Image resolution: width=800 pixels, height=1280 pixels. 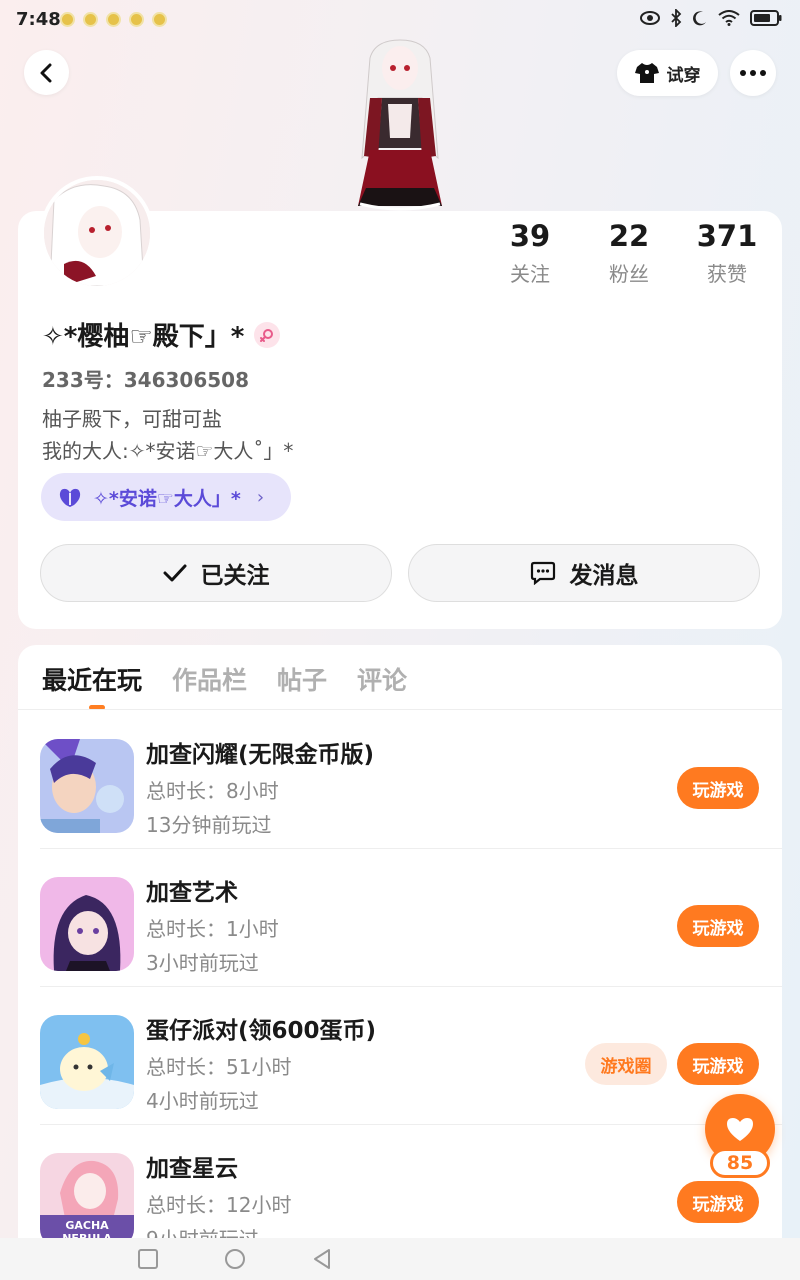 What do you see at coordinates (629, 274) in the screenshot?
I see `stat-label: 粉丝` at bounding box center [629, 274].